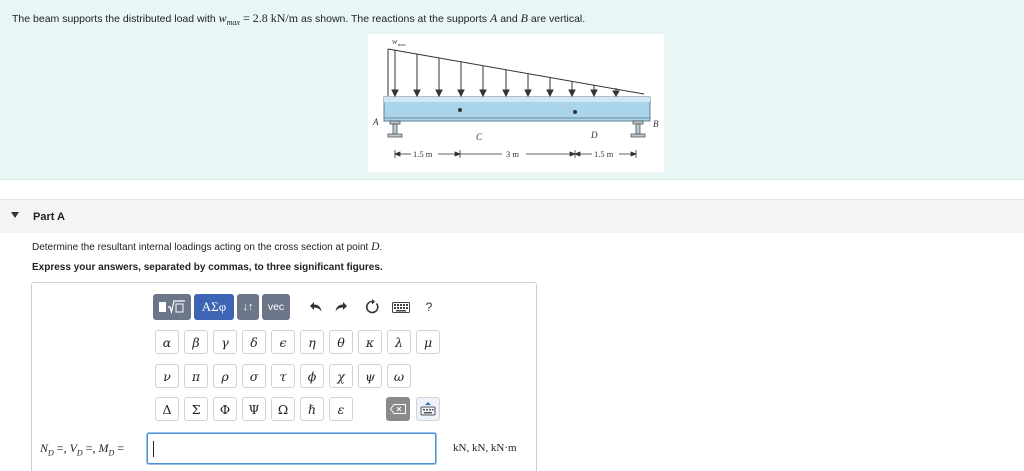  I want to click on part-a-header: Part A, so click(512, 216).